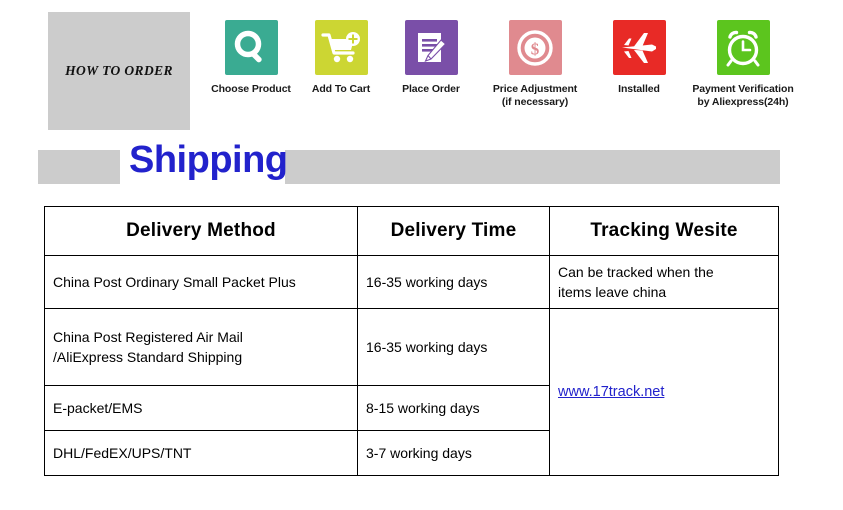  I want to click on step-add-to-cart: Add To Cart, so click(341, 58).